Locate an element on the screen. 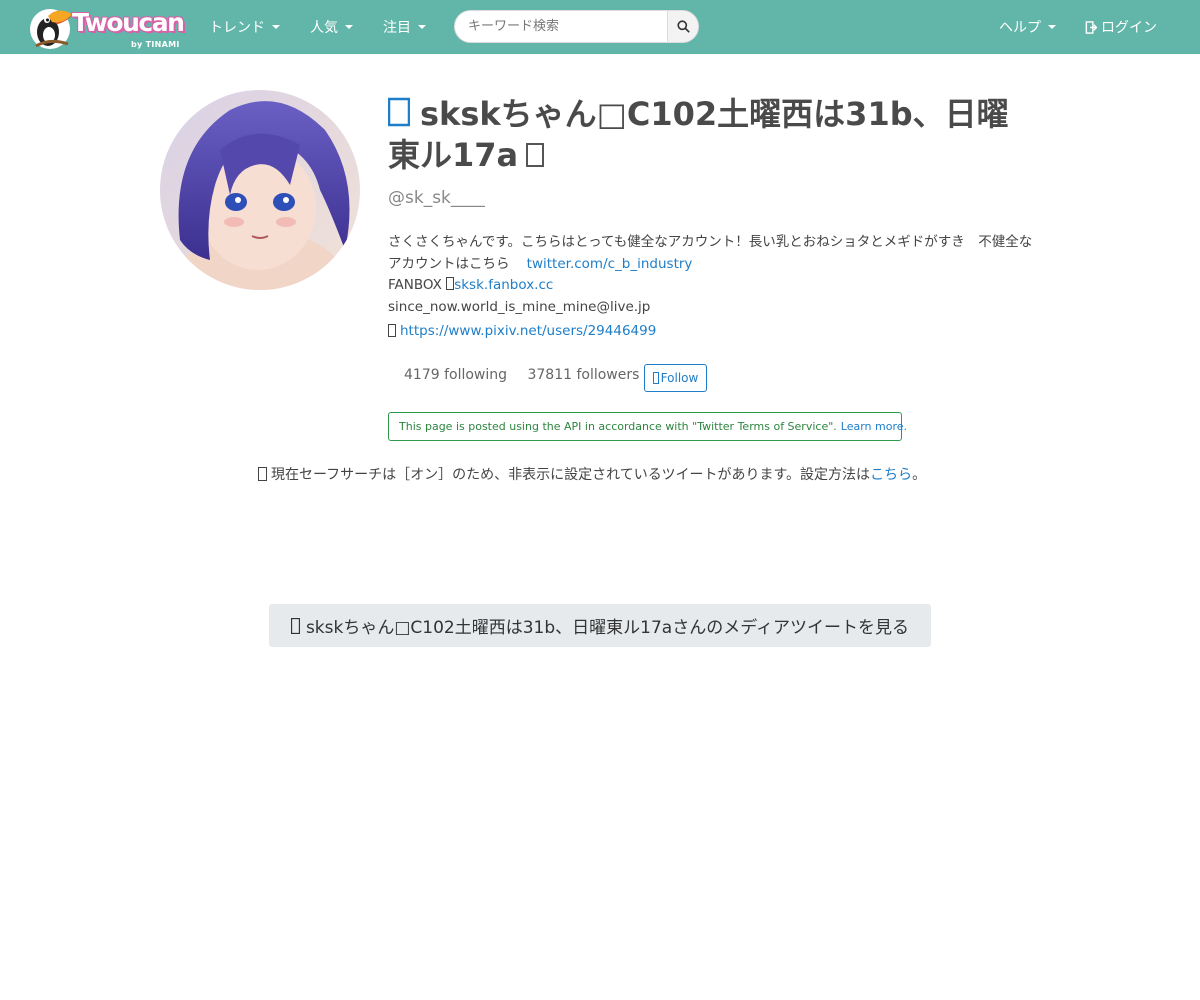  login-label: ログイン is located at coordinates (1129, 28).